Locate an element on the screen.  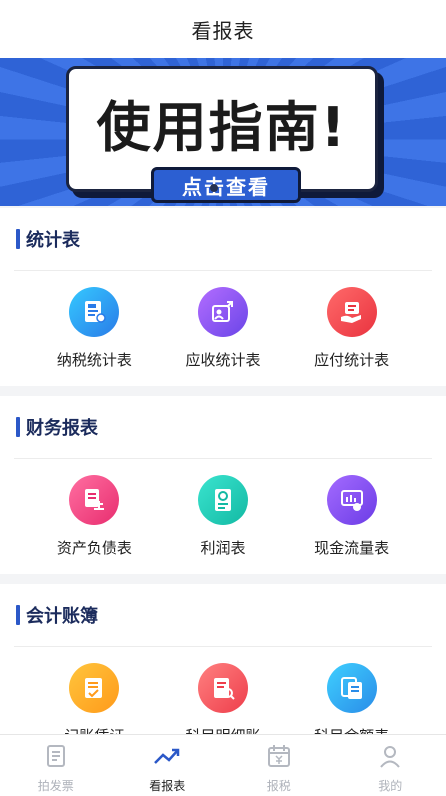
ledger-detail-item: 科目明细账 is located at coordinates (223, 690).